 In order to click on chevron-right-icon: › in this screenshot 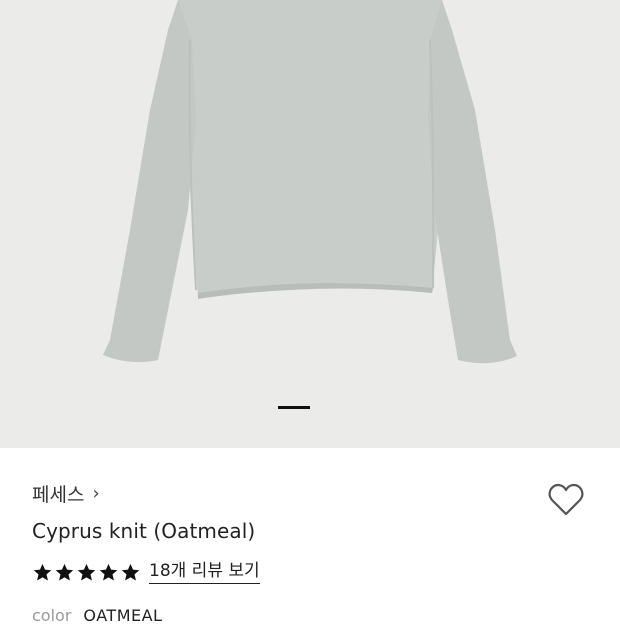, I will do `click(96, 493)`.